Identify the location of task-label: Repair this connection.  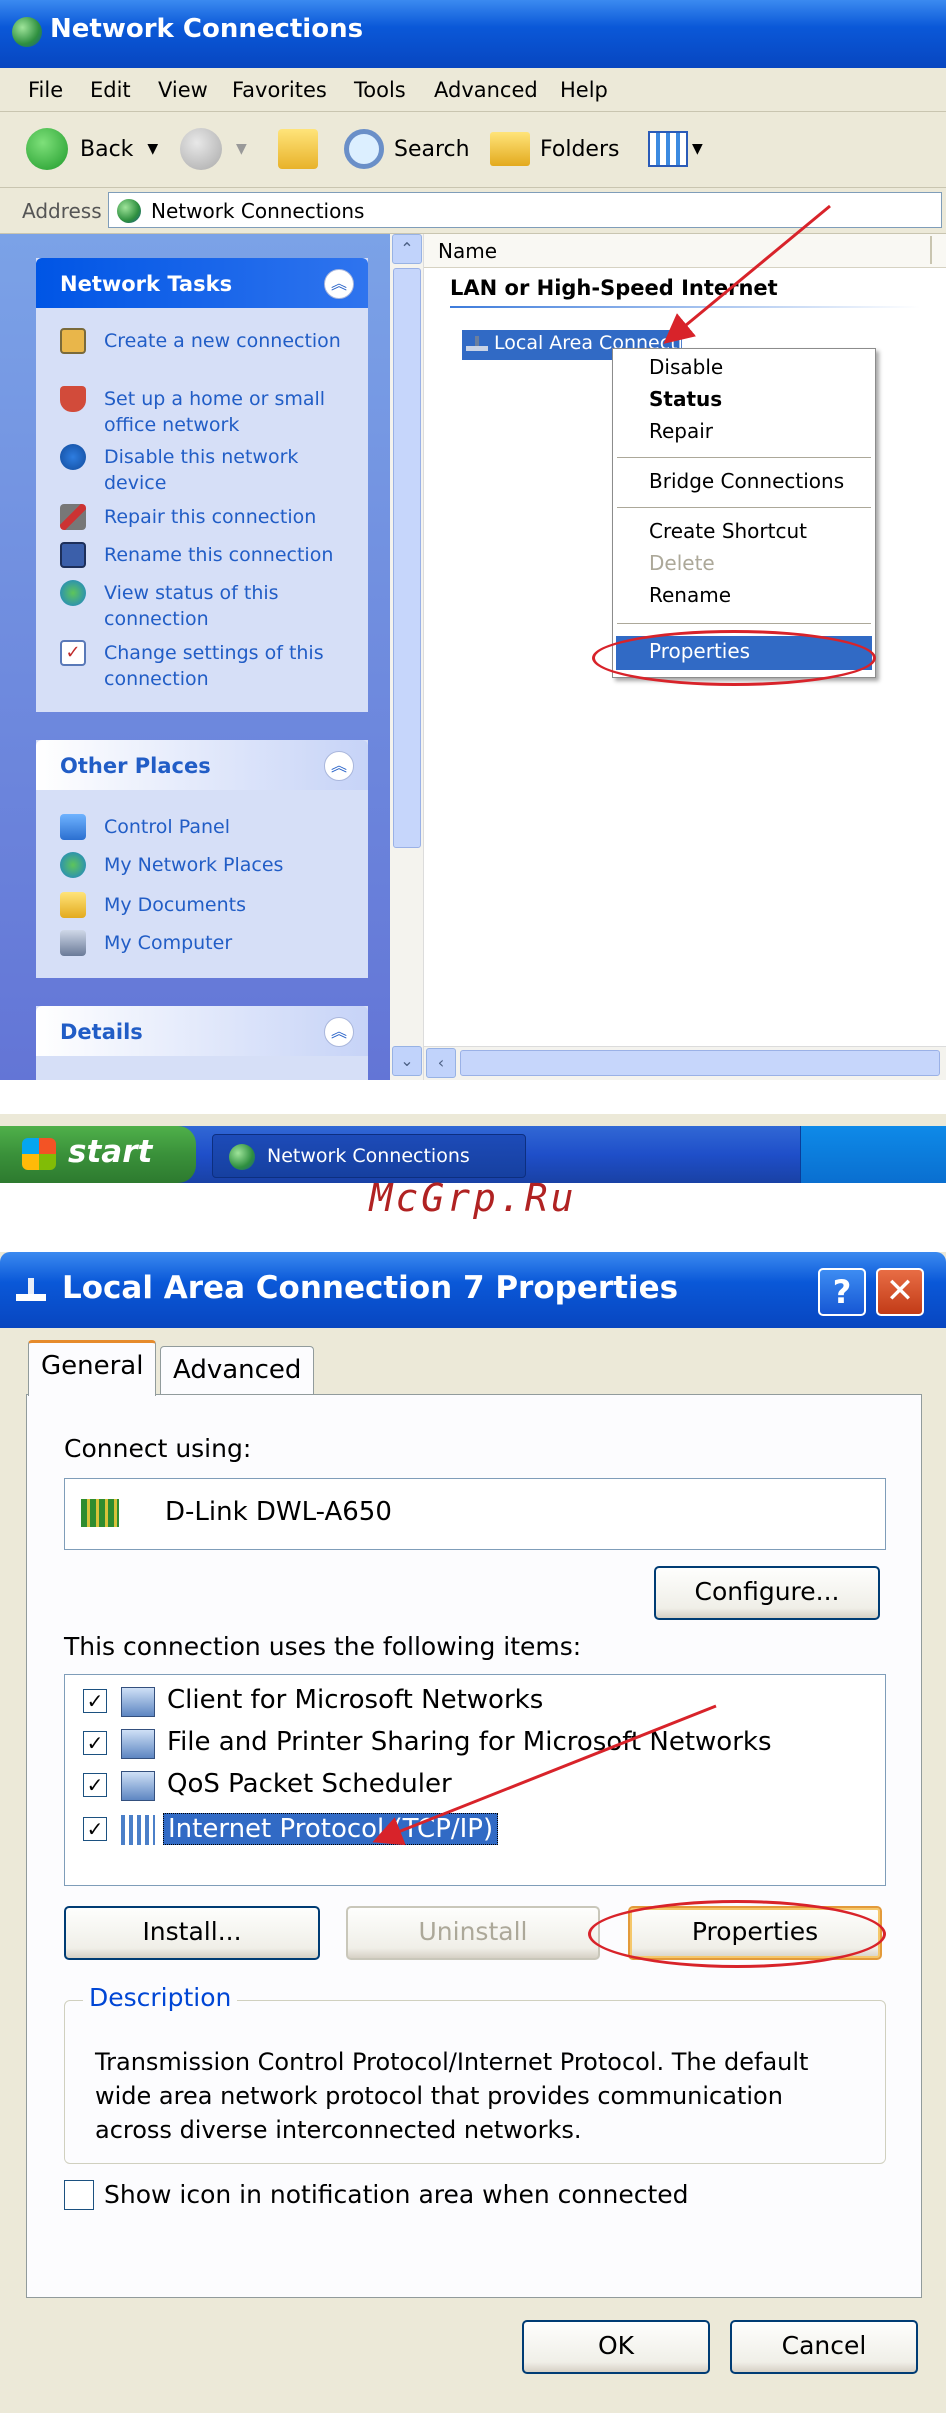
(210, 517).